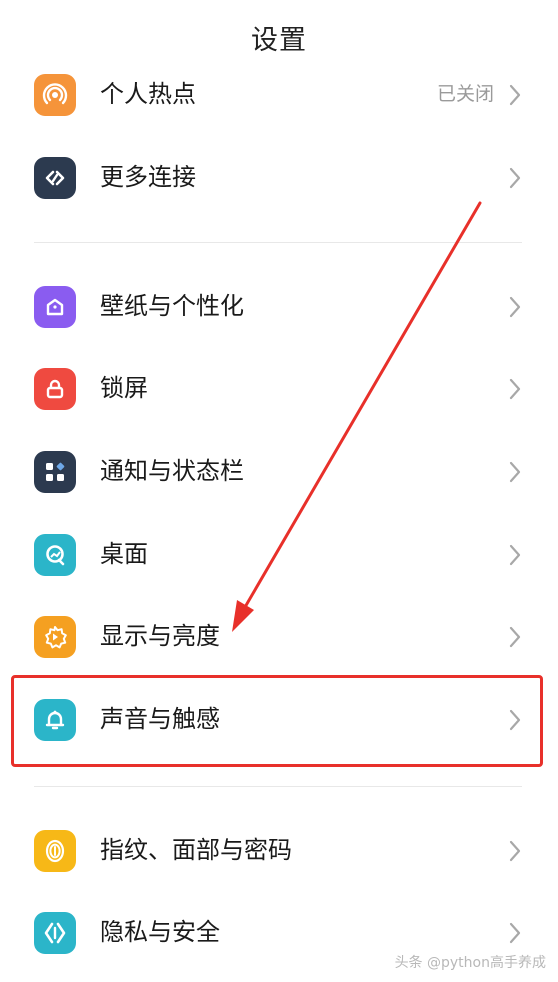 The height and width of the screenshot is (982, 558). What do you see at coordinates (55, 307) in the screenshot?
I see `wallpaper-icon` at bounding box center [55, 307].